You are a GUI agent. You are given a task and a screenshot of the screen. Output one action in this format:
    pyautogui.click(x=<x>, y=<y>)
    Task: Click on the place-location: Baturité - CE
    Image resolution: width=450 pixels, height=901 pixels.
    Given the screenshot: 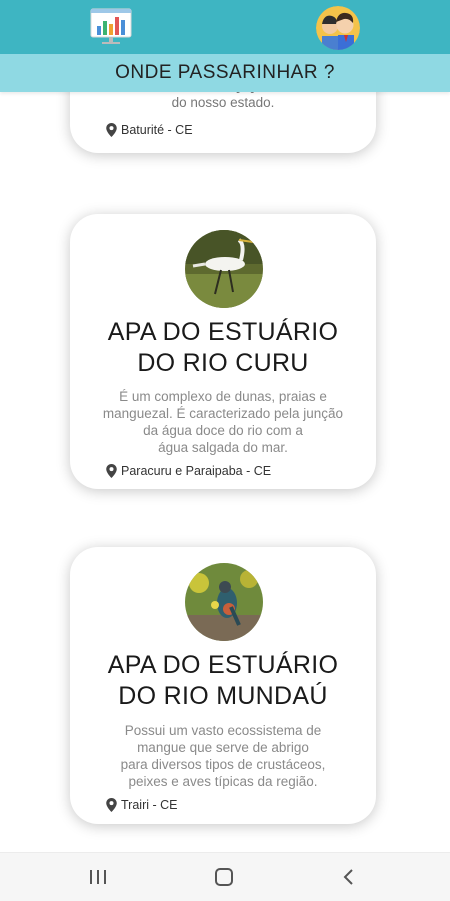 What is the action you would take?
    pyautogui.click(x=149, y=130)
    